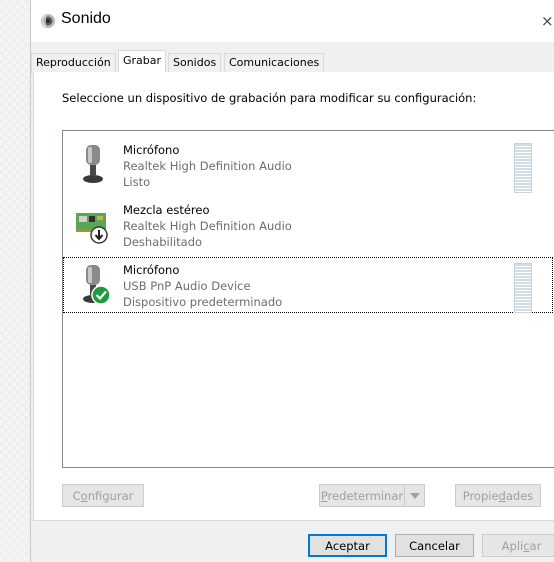 This screenshot has width=554, height=562. Describe the element at coordinates (142, 61) in the screenshot. I see `tab-grabar: Grabar` at that location.